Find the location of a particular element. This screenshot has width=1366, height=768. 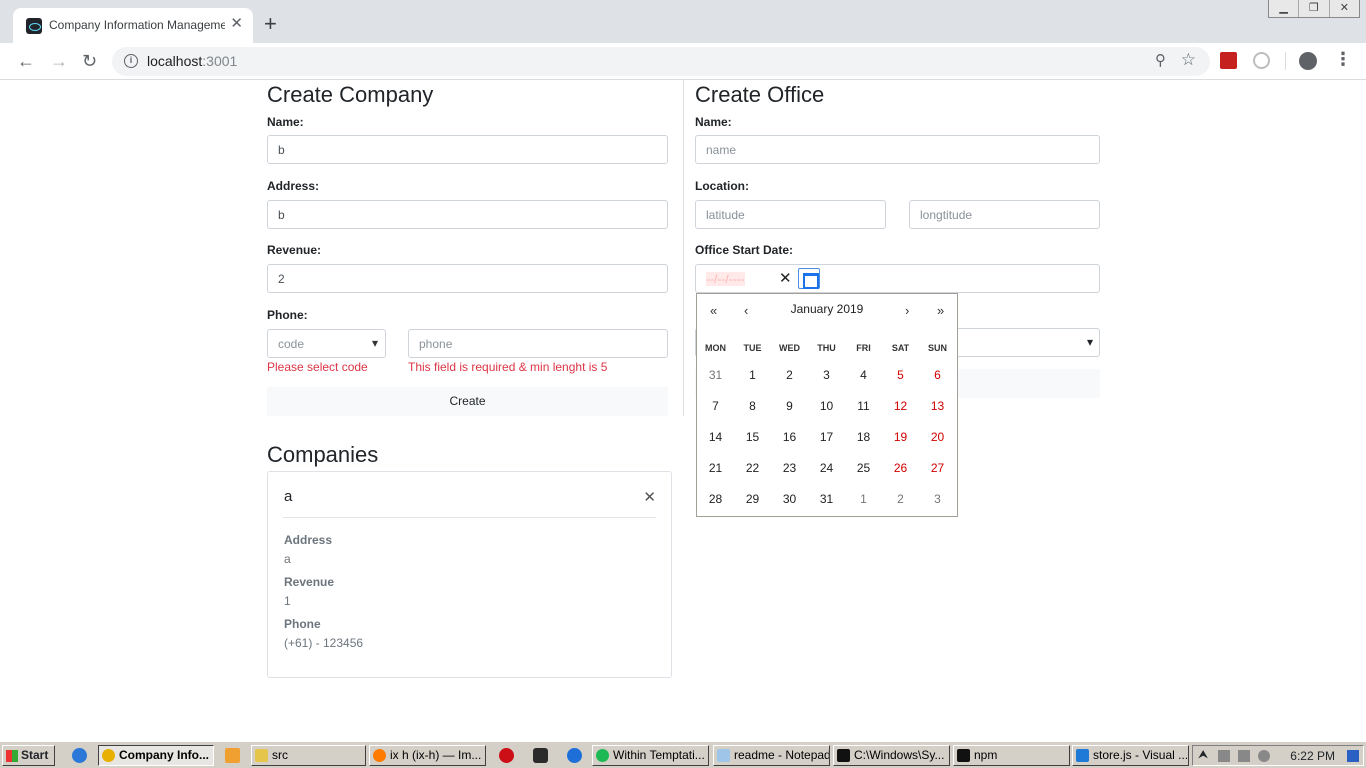

app-icon is located at coordinates (574, 755).